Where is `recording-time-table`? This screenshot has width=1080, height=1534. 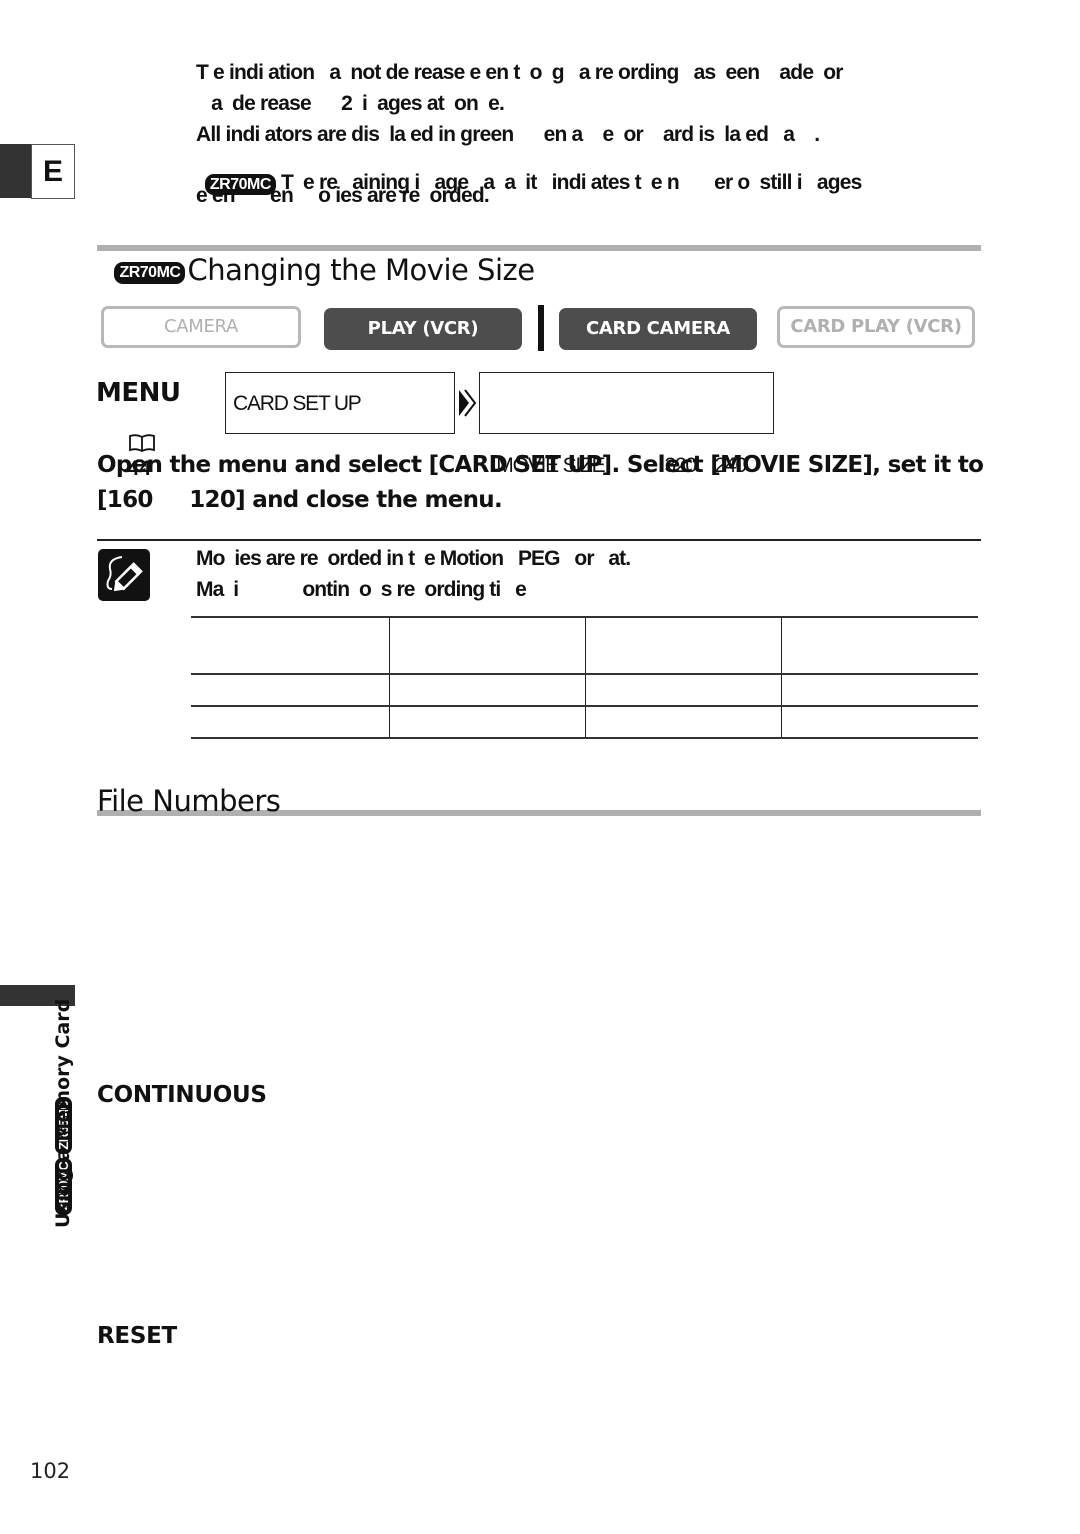 recording-time-table is located at coordinates (584, 677).